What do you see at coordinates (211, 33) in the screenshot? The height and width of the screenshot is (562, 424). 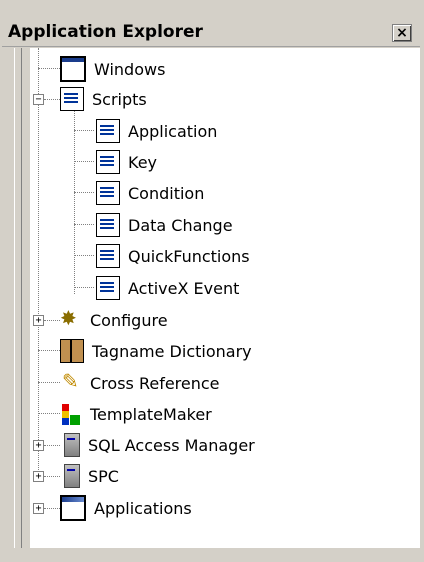 I see `title-bar: Application Explorer ×` at bounding box center [211, 33].